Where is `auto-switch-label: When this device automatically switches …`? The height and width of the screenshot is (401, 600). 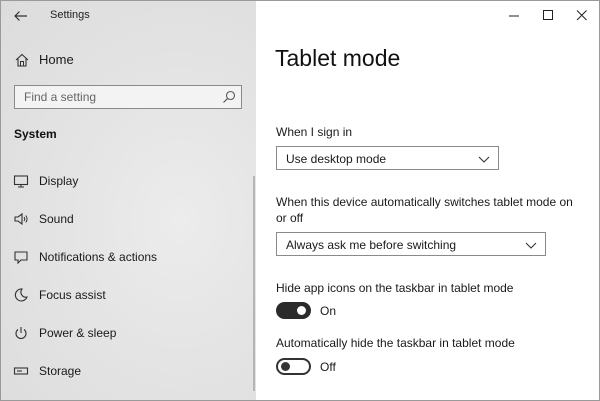 auto-switch-label: When this device automatically switches … is located at coordinates (424, 210).